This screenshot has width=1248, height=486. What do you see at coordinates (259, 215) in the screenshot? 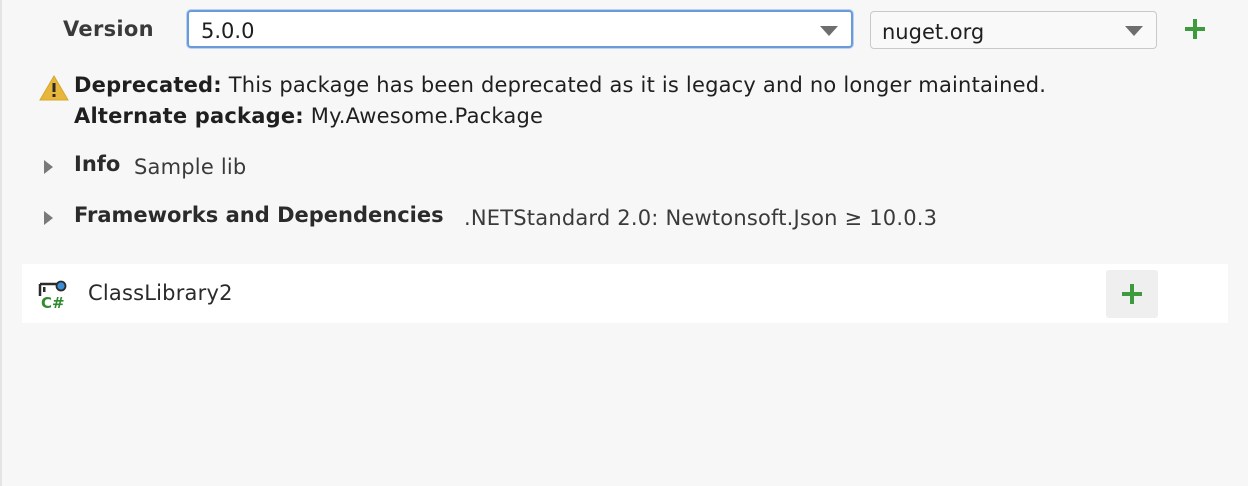
I see `frameworks-title: Frameworks and Dependencies` at bounding box center [259, 215].